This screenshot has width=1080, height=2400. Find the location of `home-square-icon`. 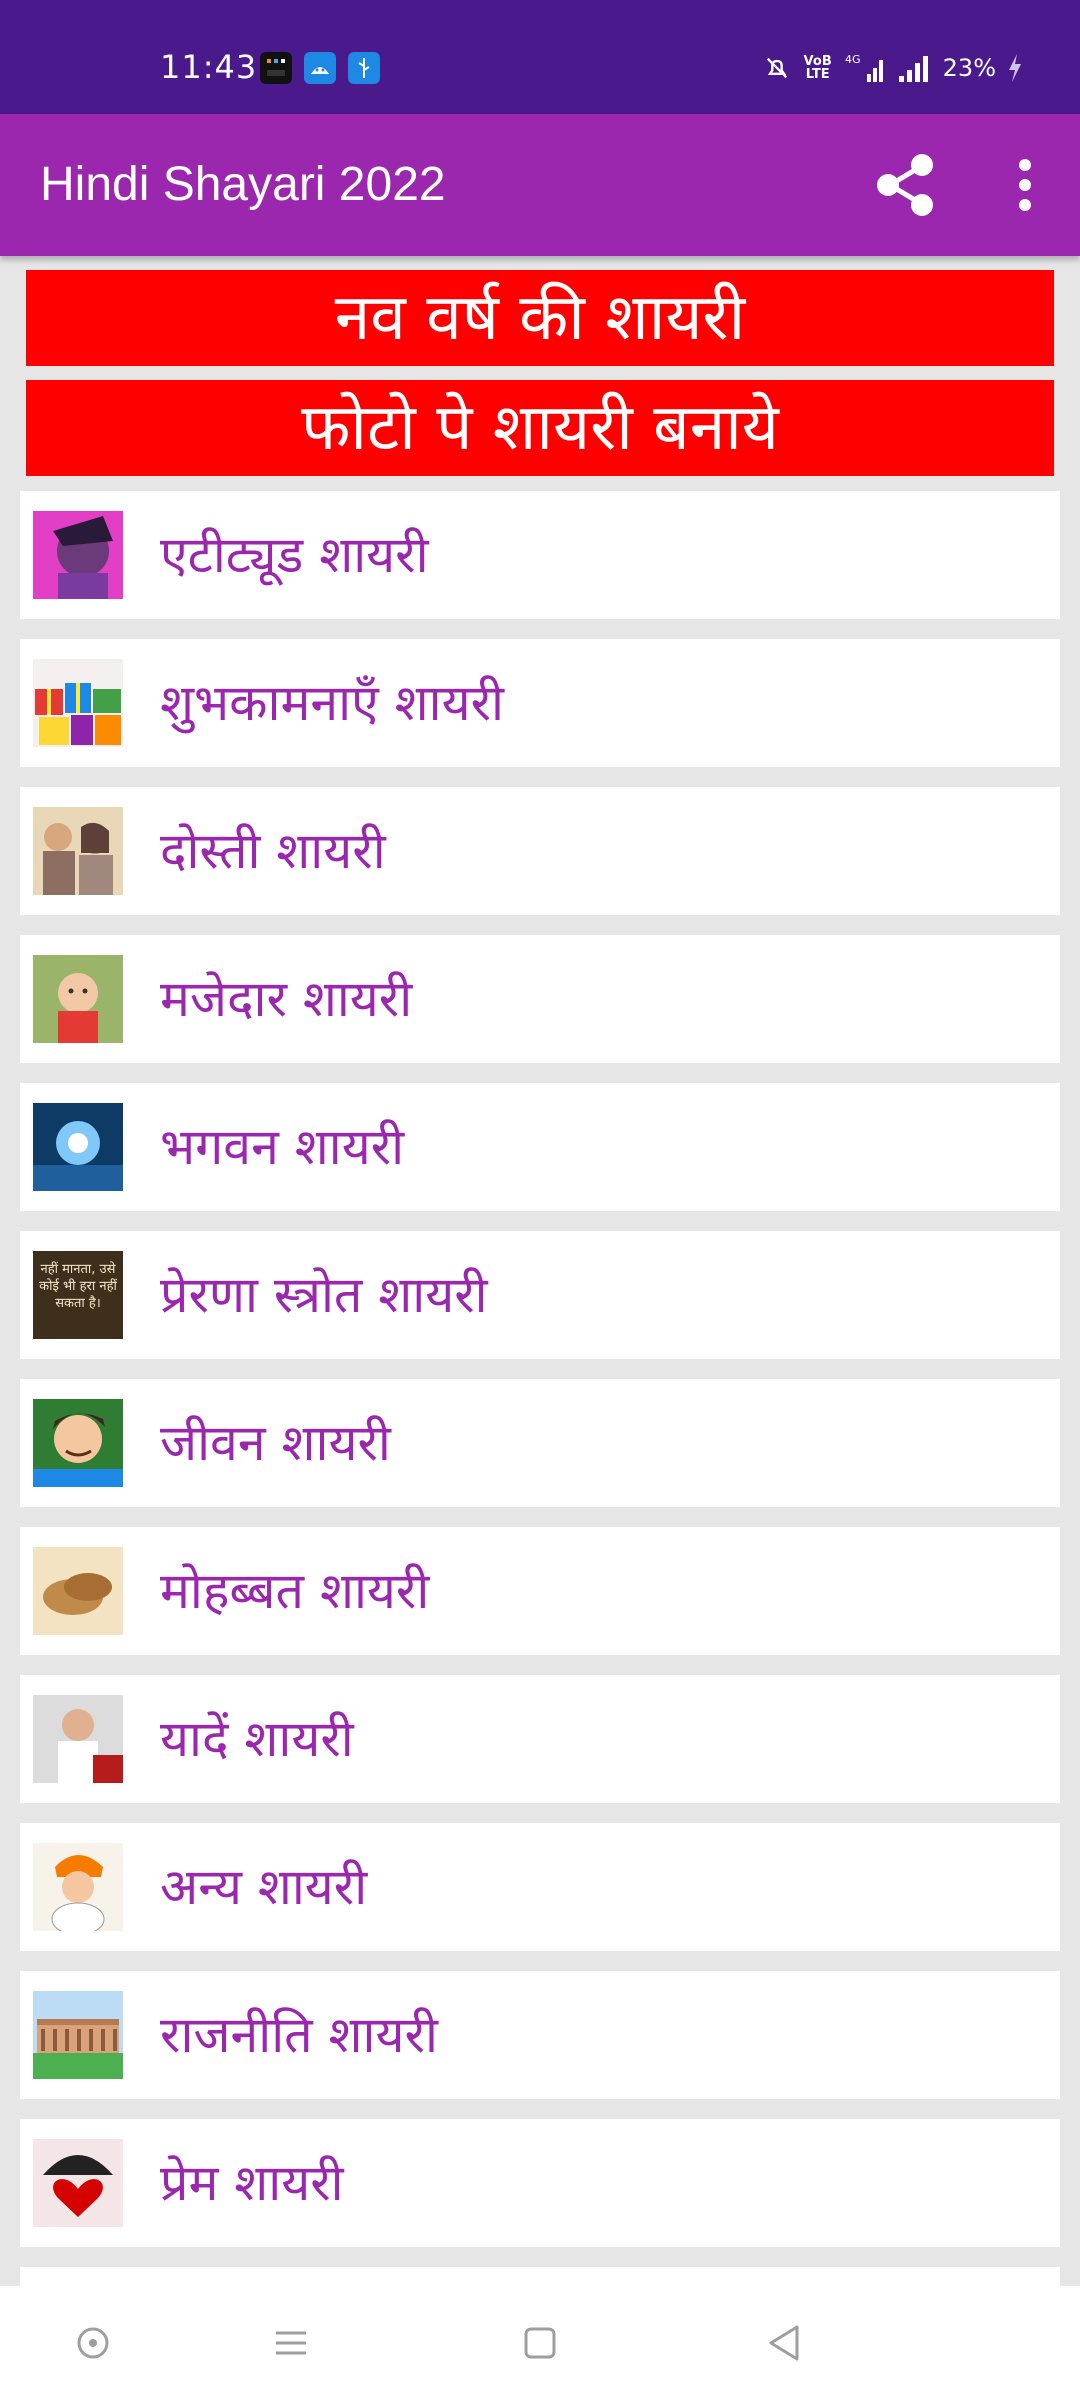

home-square-icon is located at coordinates (540, 2343).